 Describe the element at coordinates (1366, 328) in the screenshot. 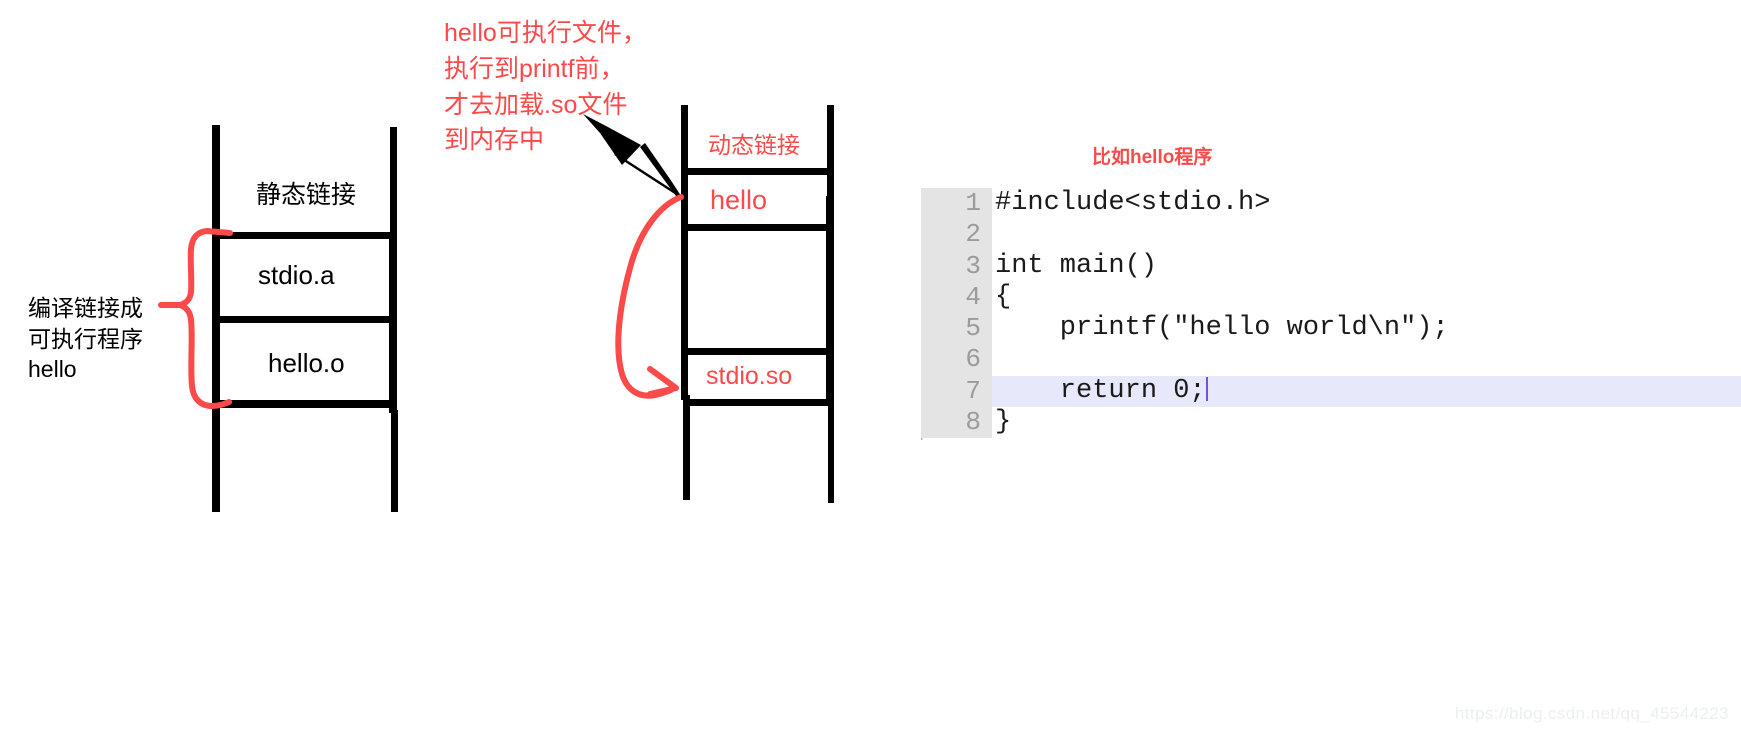

I see `code-line-text: printf("hello world\n");` at that location.